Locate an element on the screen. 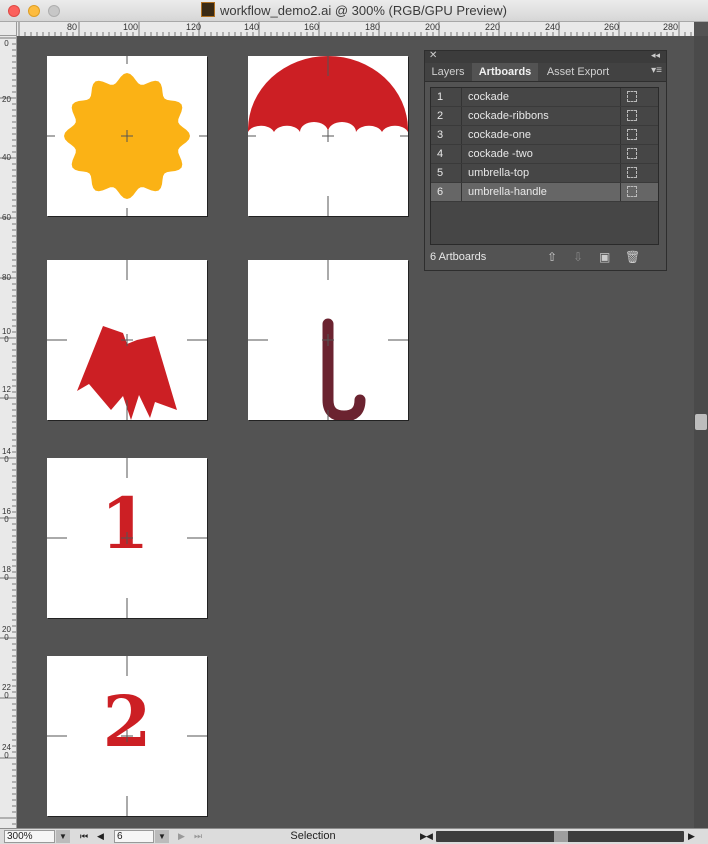  artboard-row-name: cockade-one is located at coordinates (542, 135).